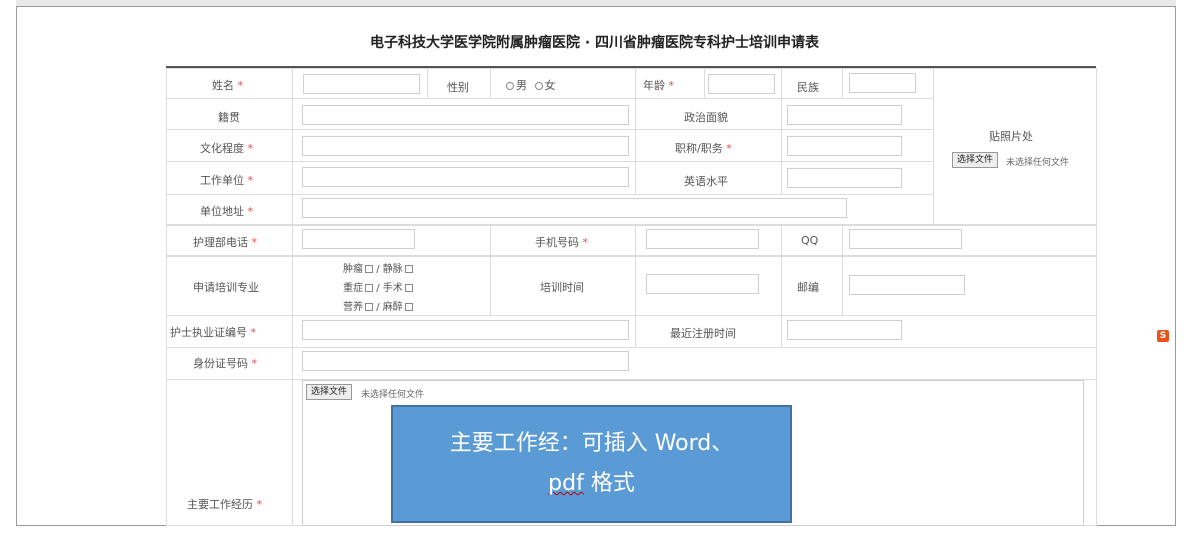  Describe the element at coordinates (741, 84) in the screenshot. I see `age-input` at that location.